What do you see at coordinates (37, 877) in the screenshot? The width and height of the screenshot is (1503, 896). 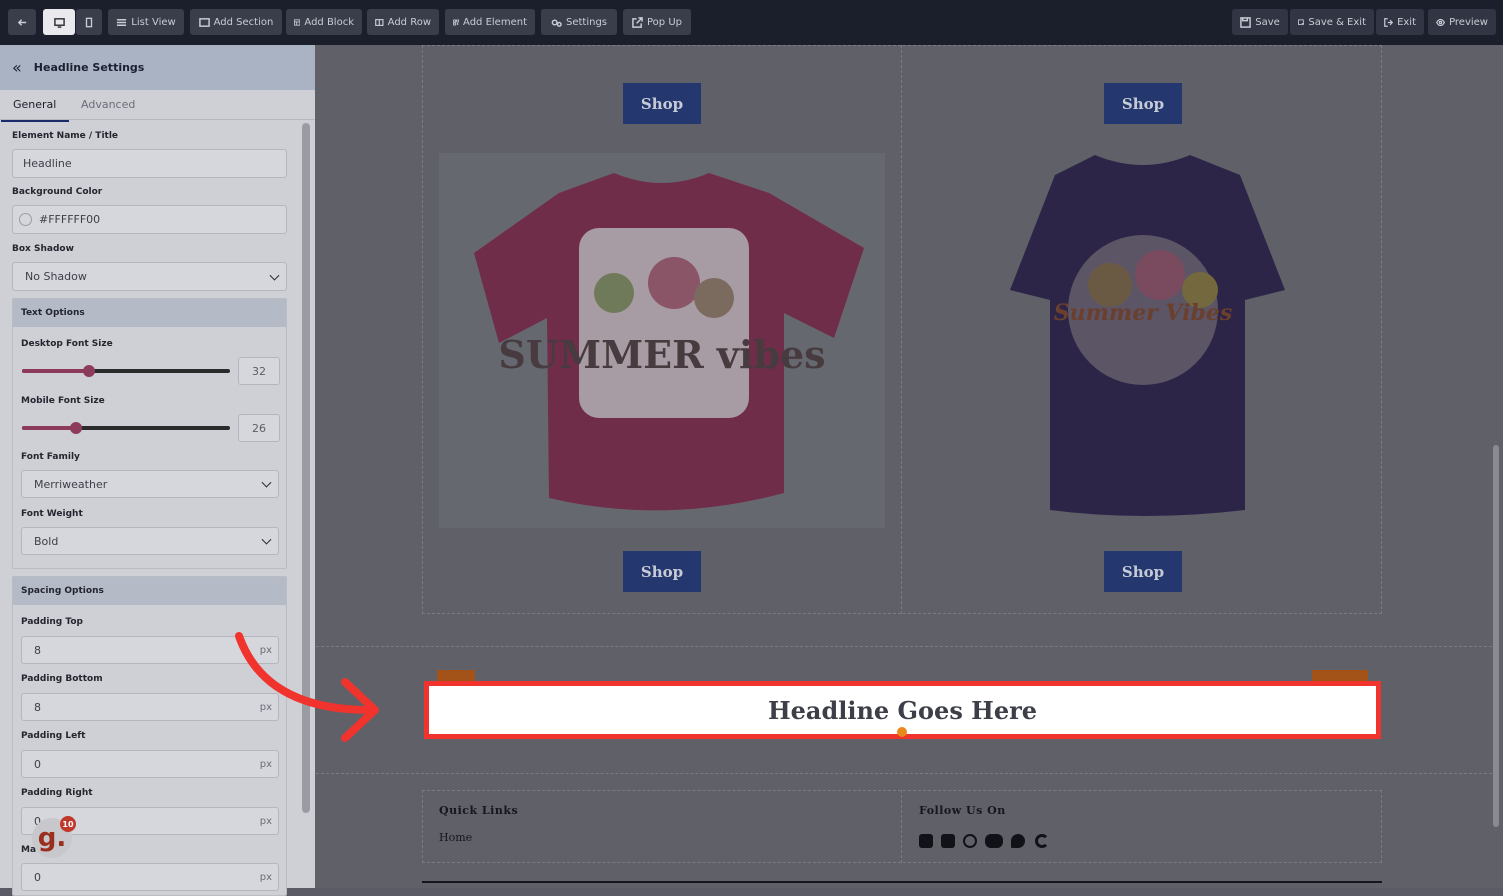 I see `margin-value: 0` at bounding box center [37, 877].